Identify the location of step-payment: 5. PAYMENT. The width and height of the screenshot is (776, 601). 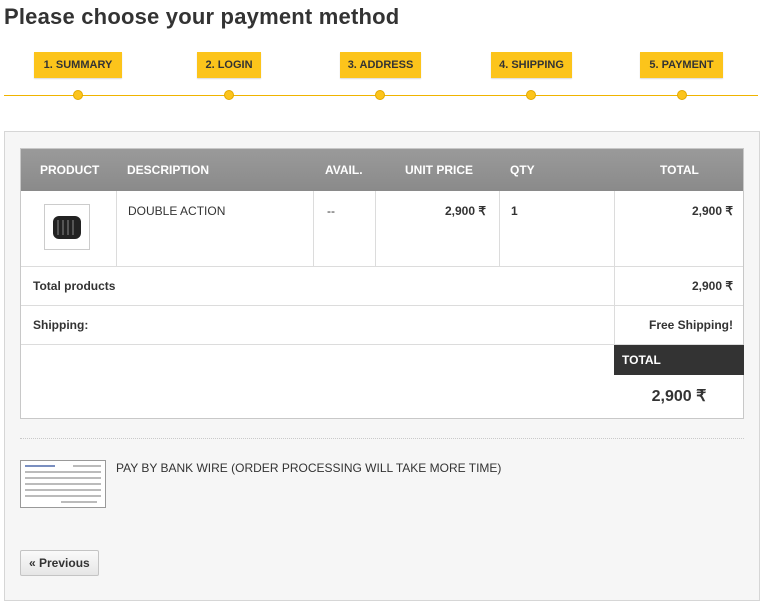
(681, 65).